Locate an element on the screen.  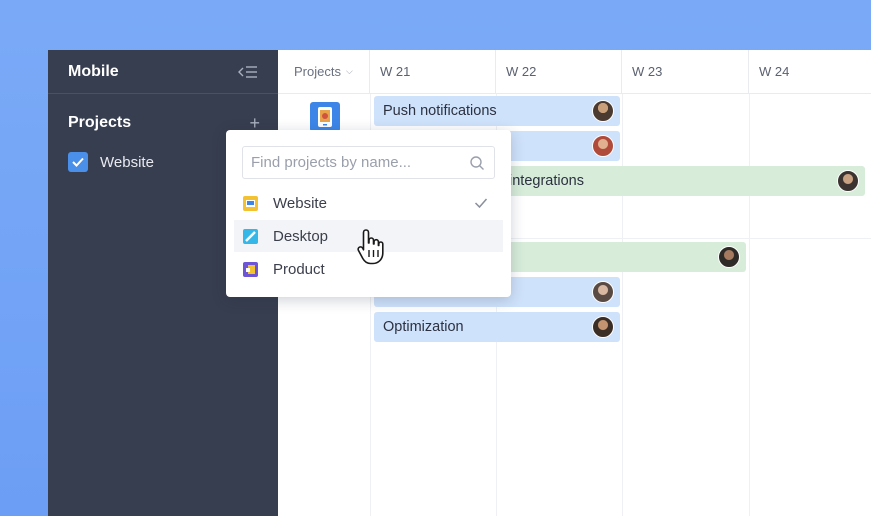
desktop-project-icon is located at coordinates (250, 236).